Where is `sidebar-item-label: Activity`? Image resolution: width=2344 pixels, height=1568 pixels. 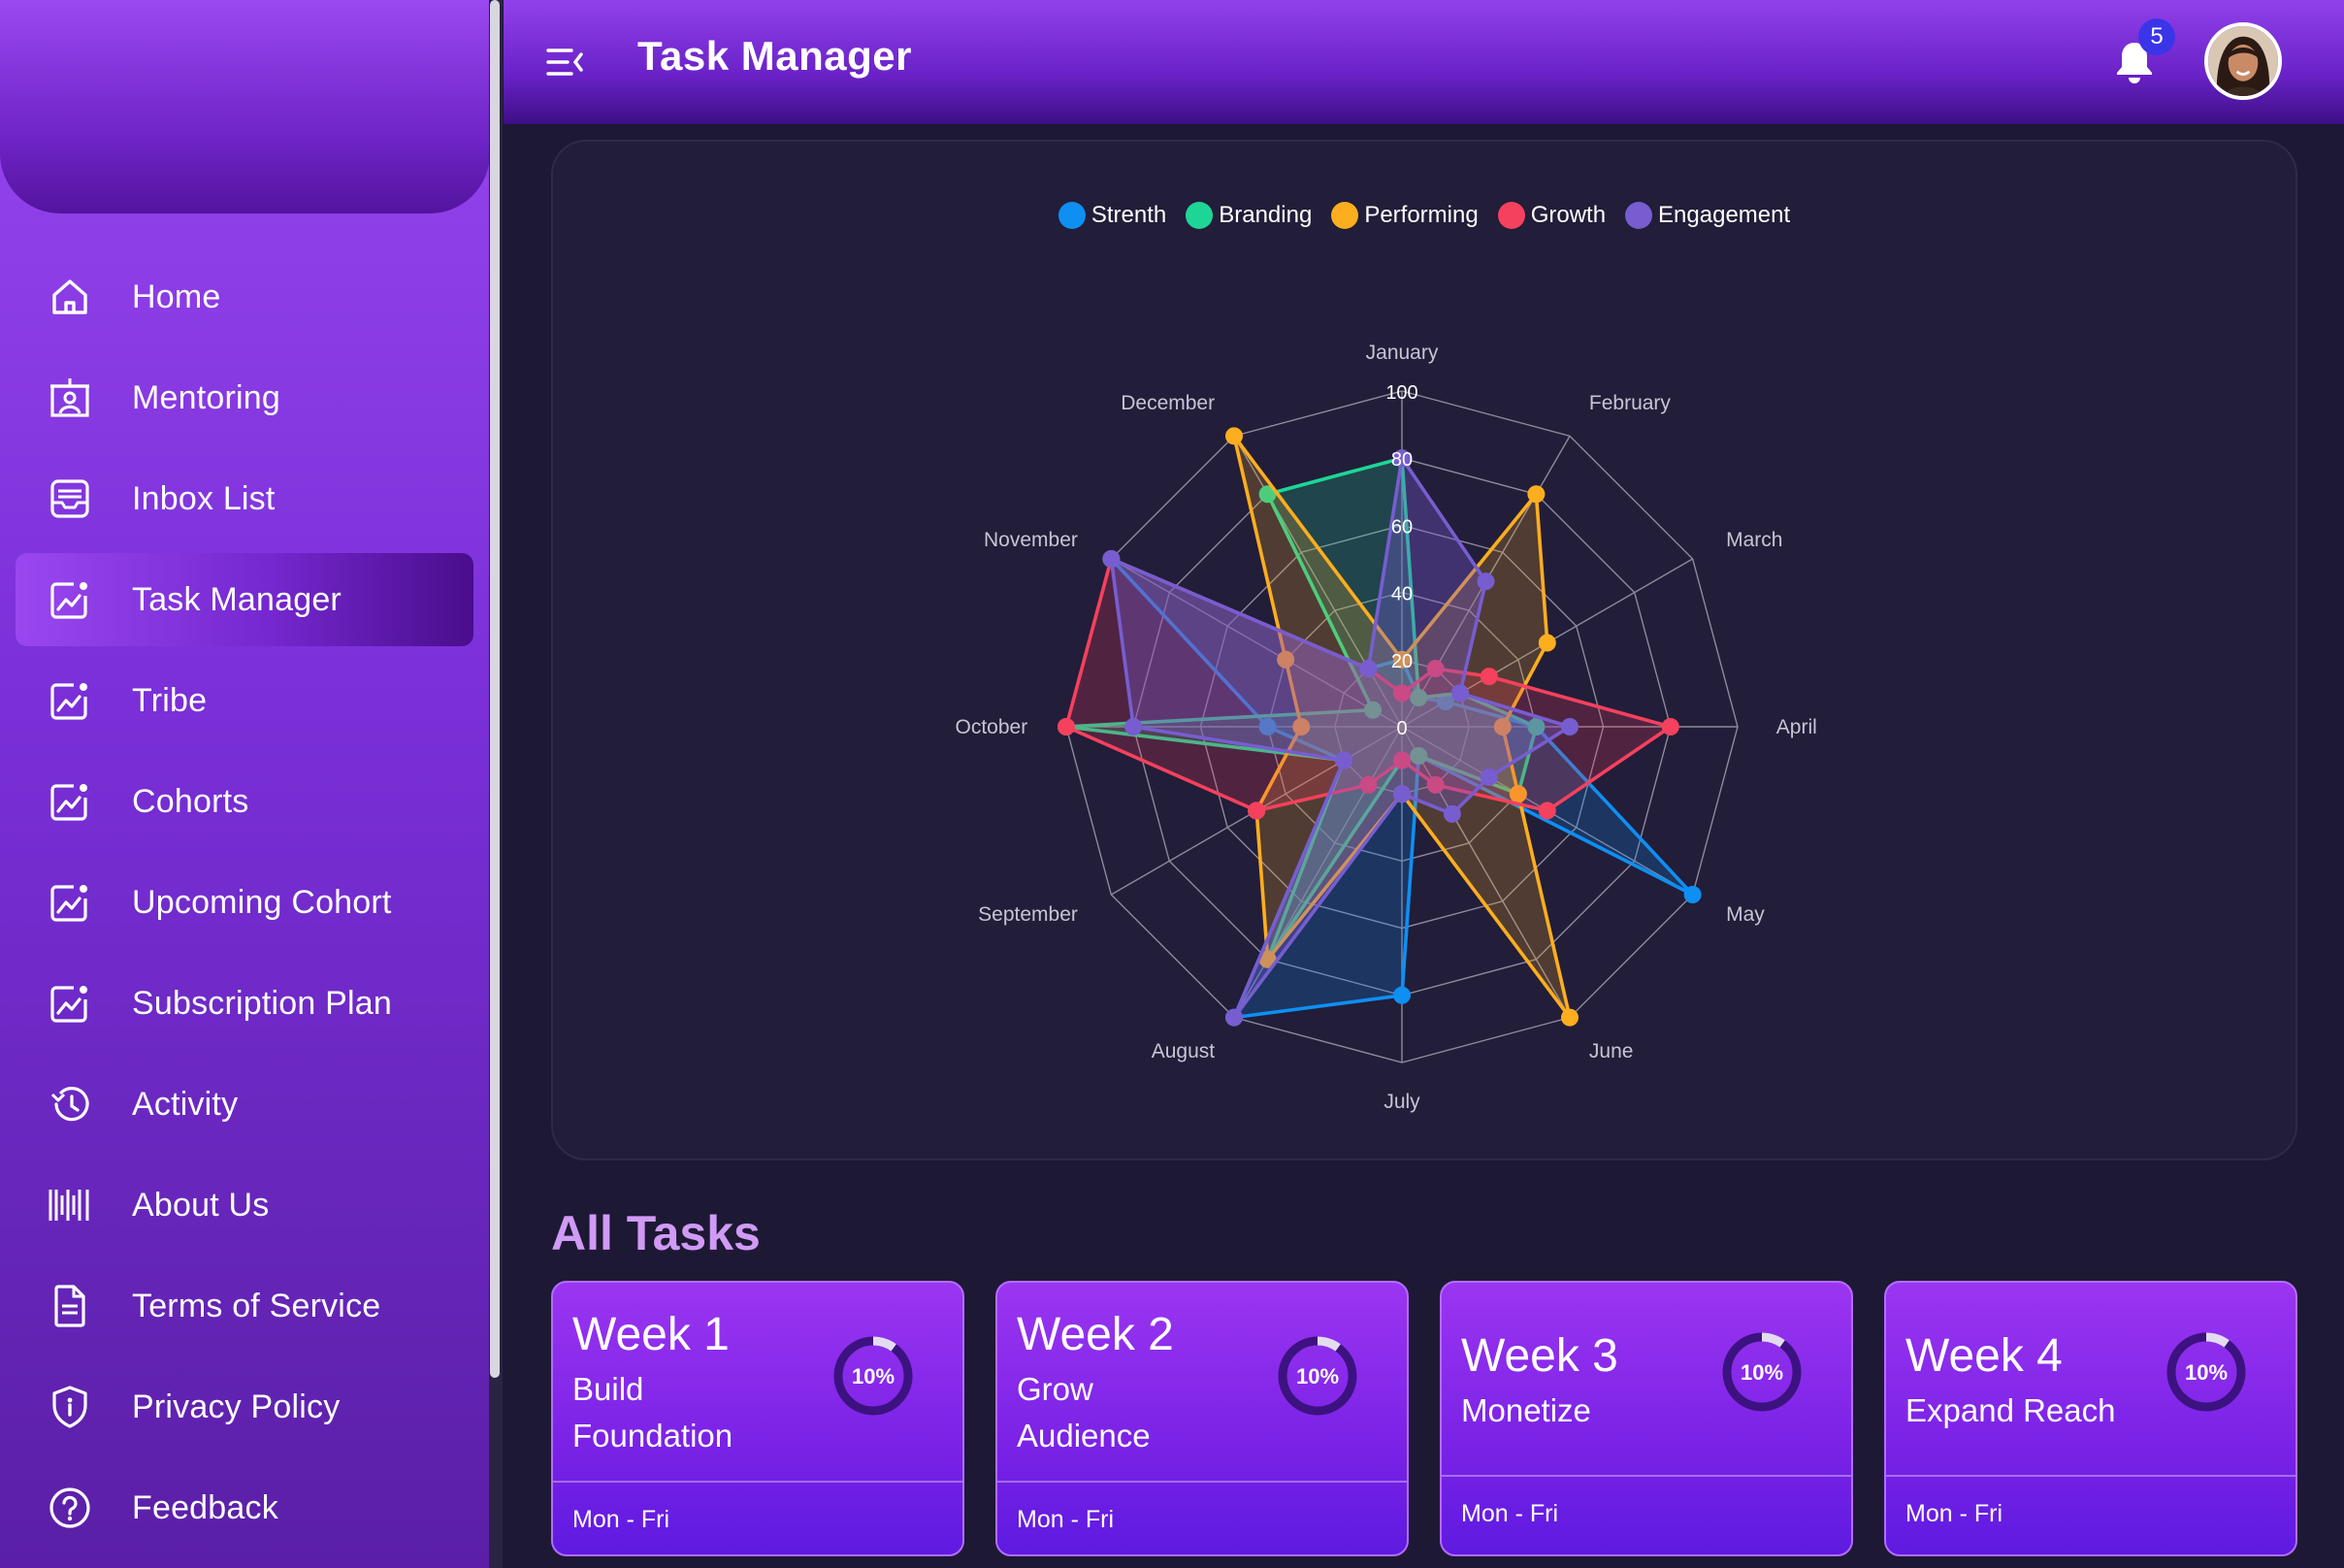 sidebar-item-label: Activity is located at coordinates (185, 1104).